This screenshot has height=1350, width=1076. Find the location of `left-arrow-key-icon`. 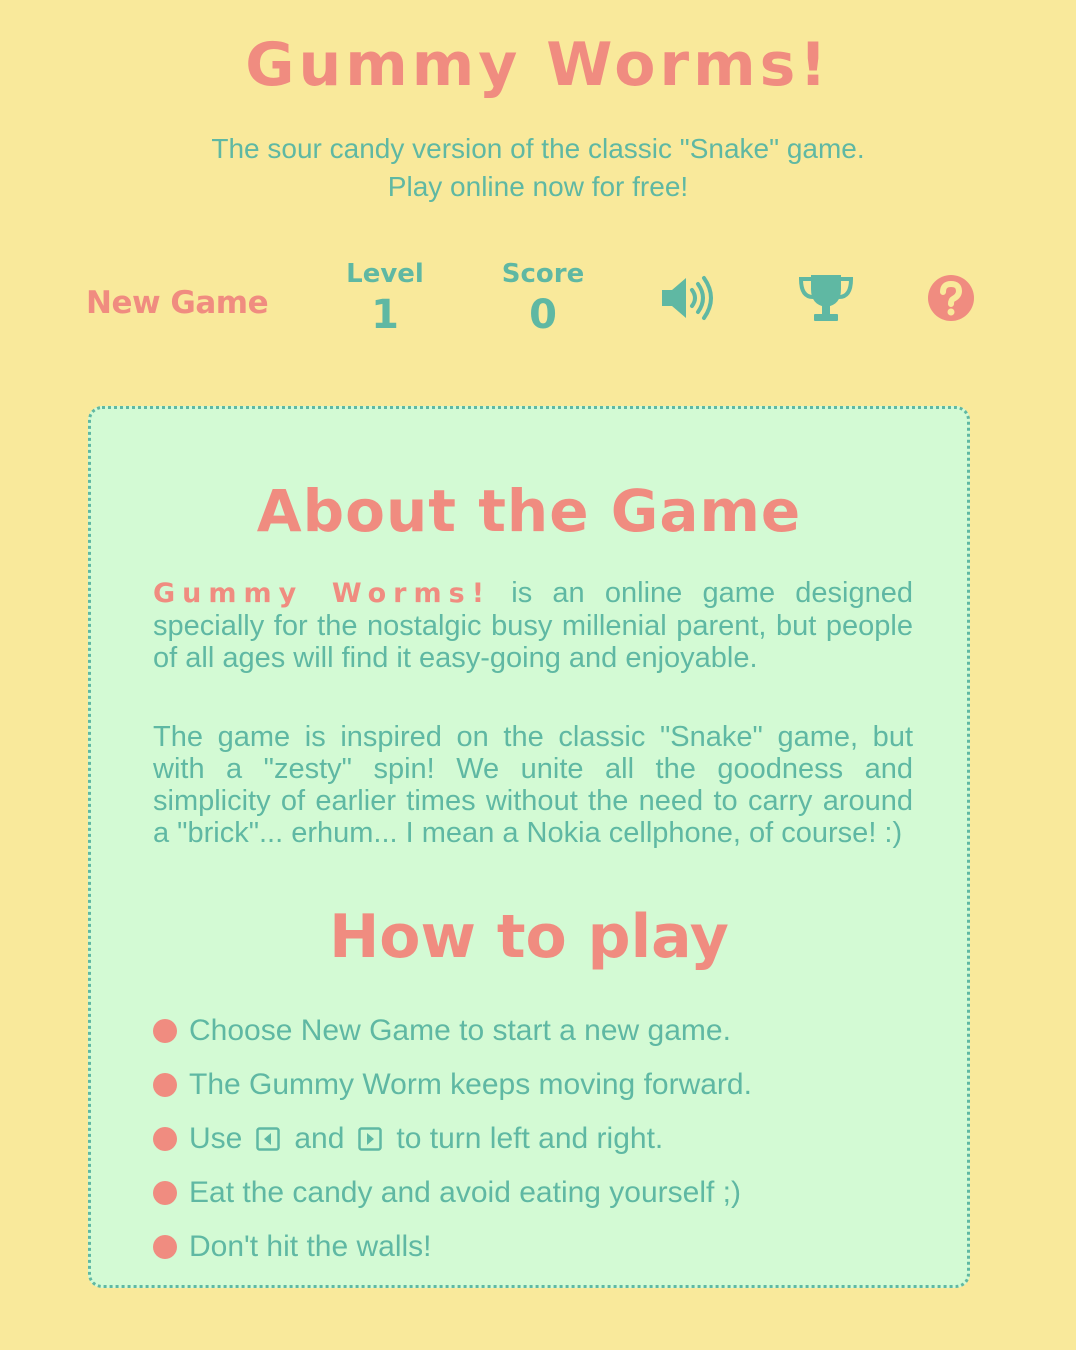

left-arrow-key-icon is located at coordinates (268, 1139).